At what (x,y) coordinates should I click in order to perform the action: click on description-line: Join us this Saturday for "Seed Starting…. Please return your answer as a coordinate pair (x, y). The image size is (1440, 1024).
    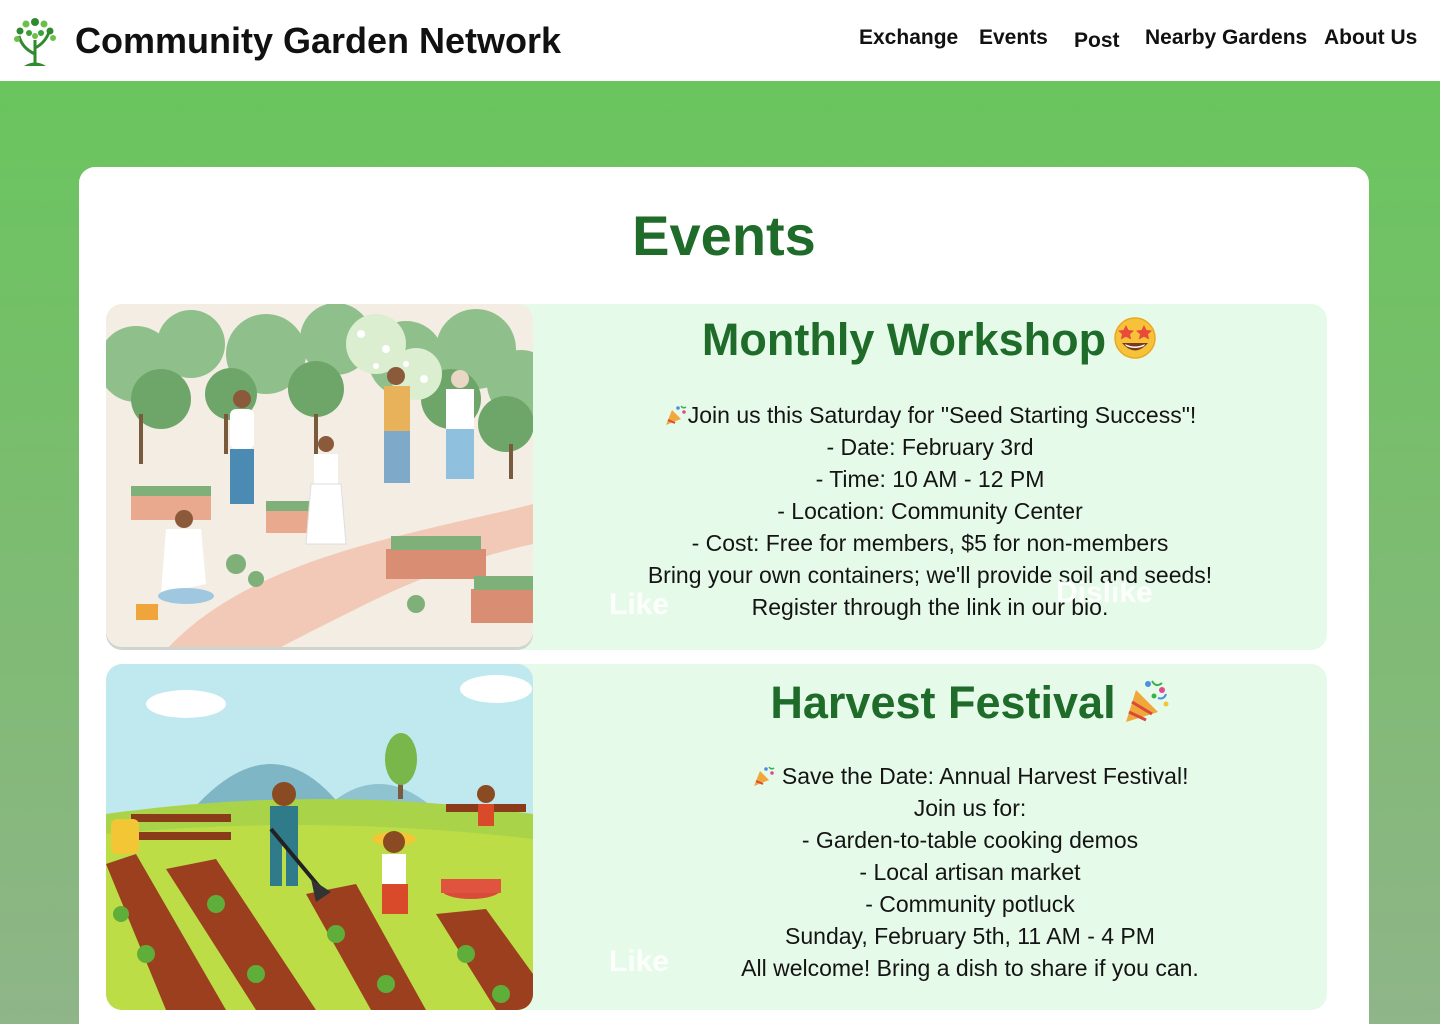
    Looking at the image, I should click on (930, 415).